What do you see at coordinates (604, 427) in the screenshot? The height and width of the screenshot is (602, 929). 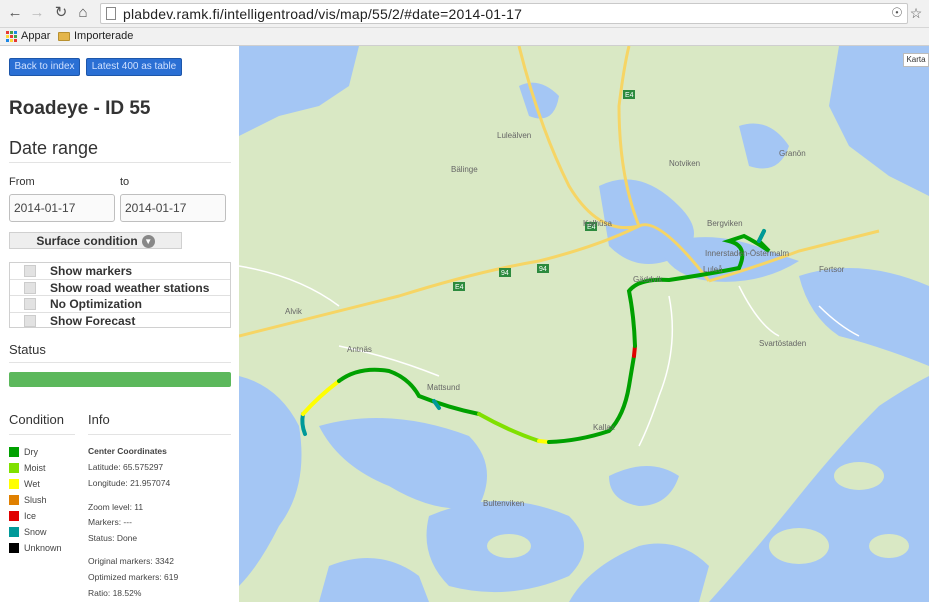 I see `place-label: Kallax` at bounding box center [604, 427].